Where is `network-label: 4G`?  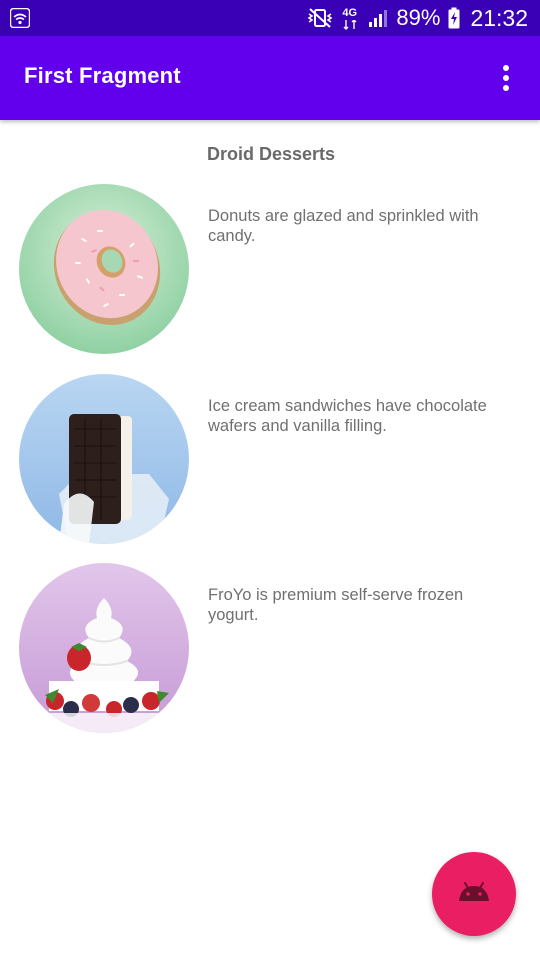
network-label: 4G is located at coordinates (350, 13).